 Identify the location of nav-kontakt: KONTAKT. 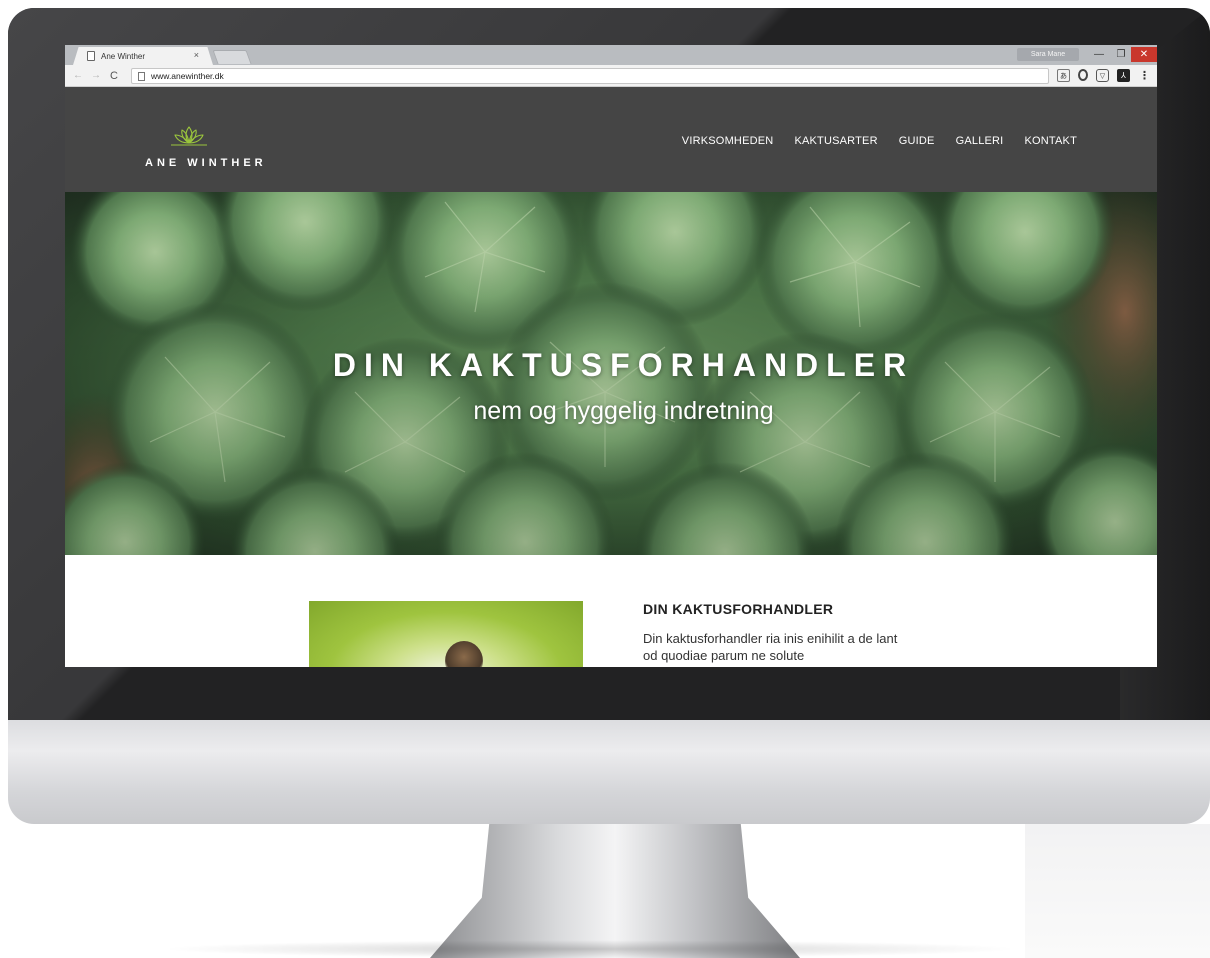
(1050, 141).